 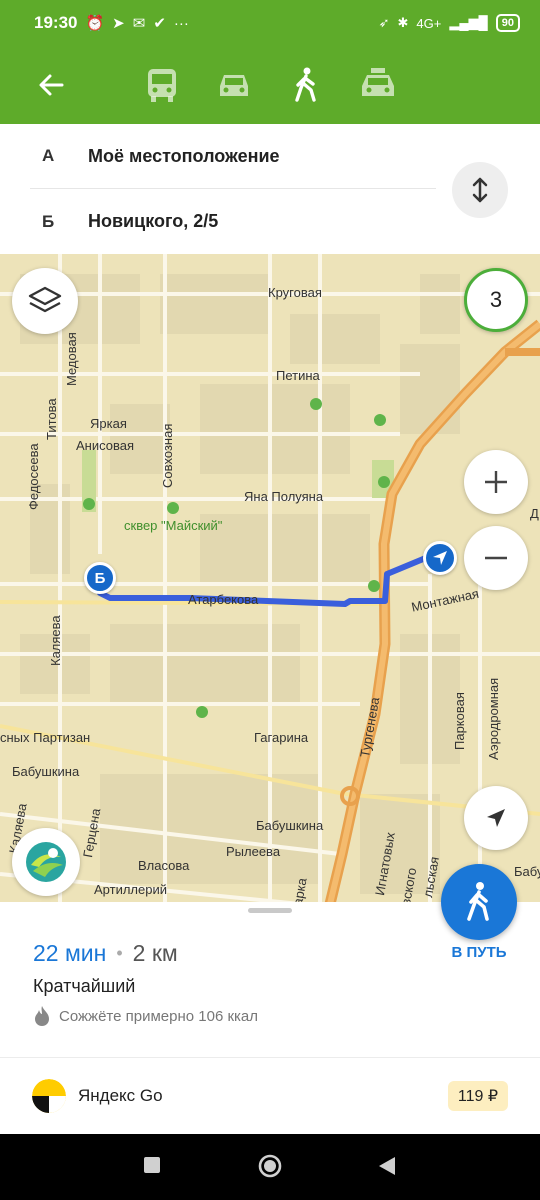 I want to click on street-label: Анисовая, so click(x=105, y=445).